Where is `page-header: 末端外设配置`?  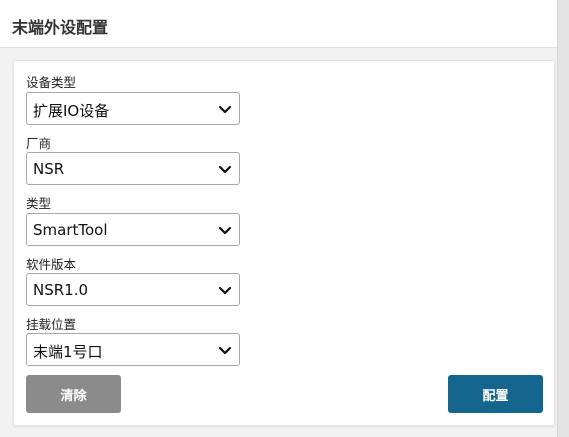 page-header: 末端外设配置 is located at coordinates (278, 24).